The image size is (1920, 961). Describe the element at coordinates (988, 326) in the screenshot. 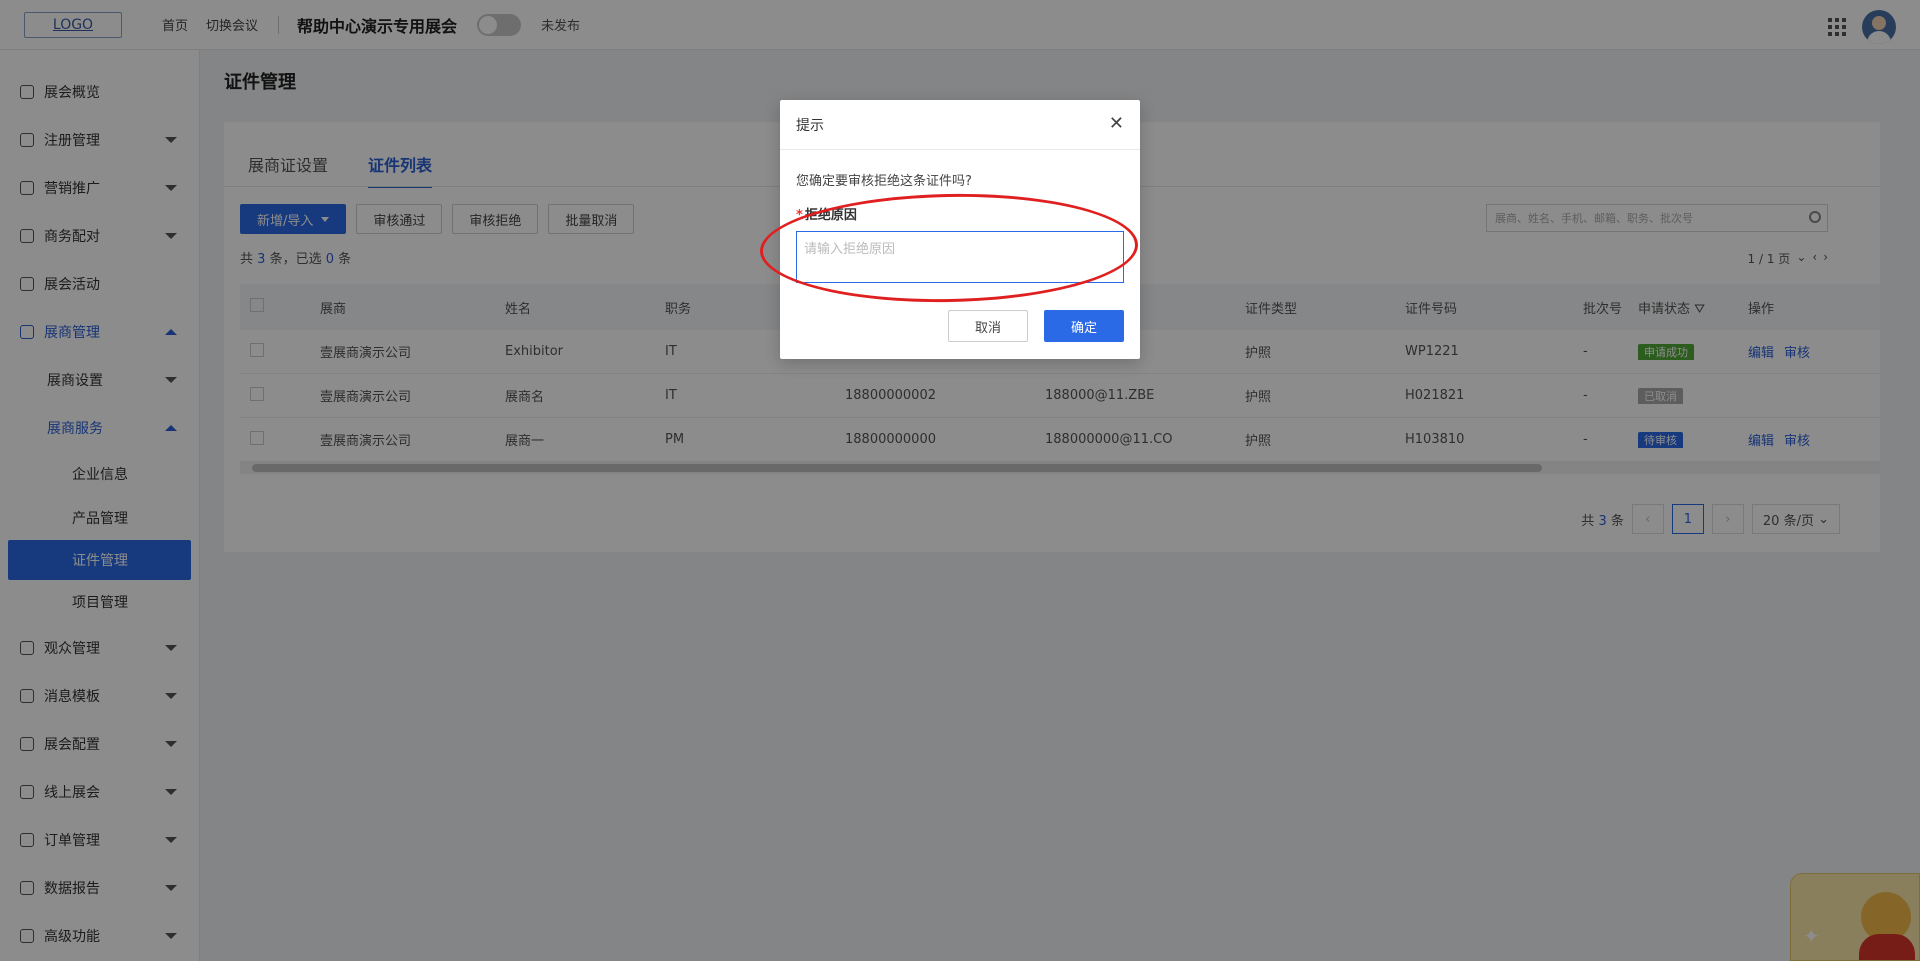

I see `cancel-button: 取消` at that location.